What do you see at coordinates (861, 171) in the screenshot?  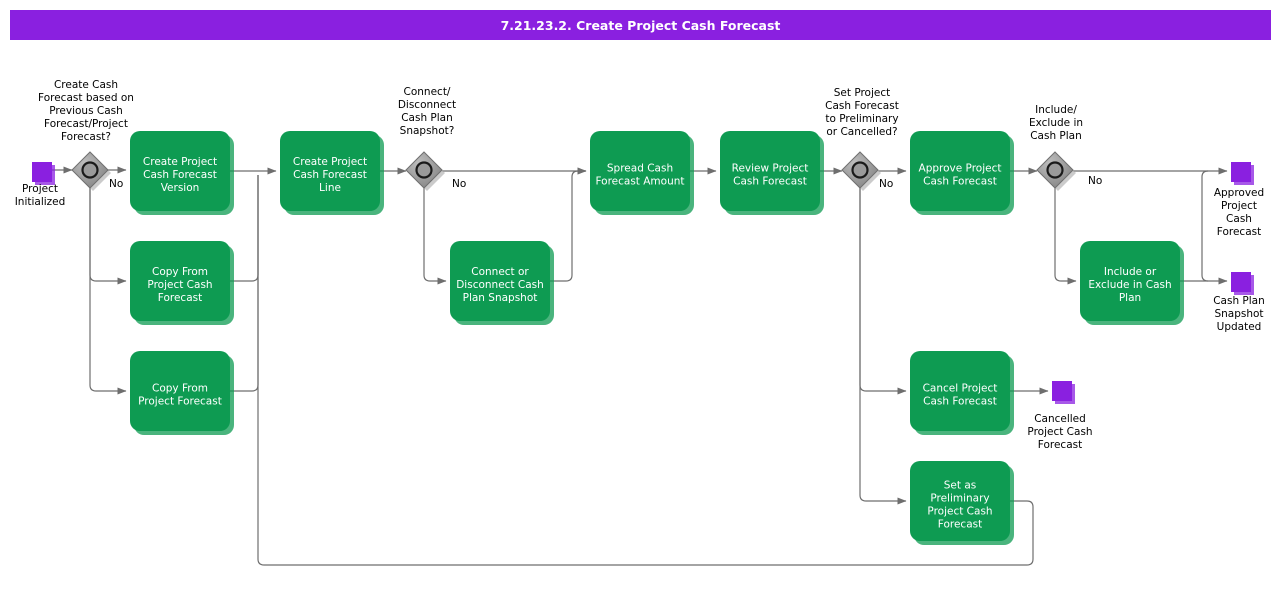 I see `gateway-set-project-cash-forecast-preliminary-or-cancelled` at bounding box center [861, 171].